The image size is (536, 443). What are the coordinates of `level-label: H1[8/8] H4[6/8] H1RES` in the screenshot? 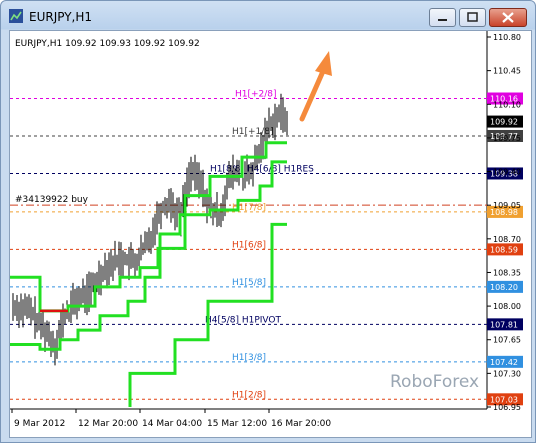 It's located at (262, 169).